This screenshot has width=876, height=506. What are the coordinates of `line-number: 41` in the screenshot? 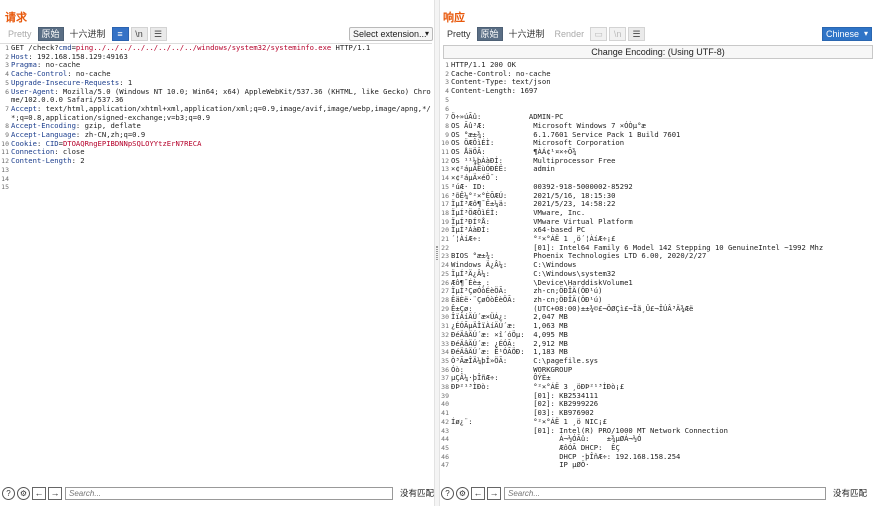 It's located at (445, 413).